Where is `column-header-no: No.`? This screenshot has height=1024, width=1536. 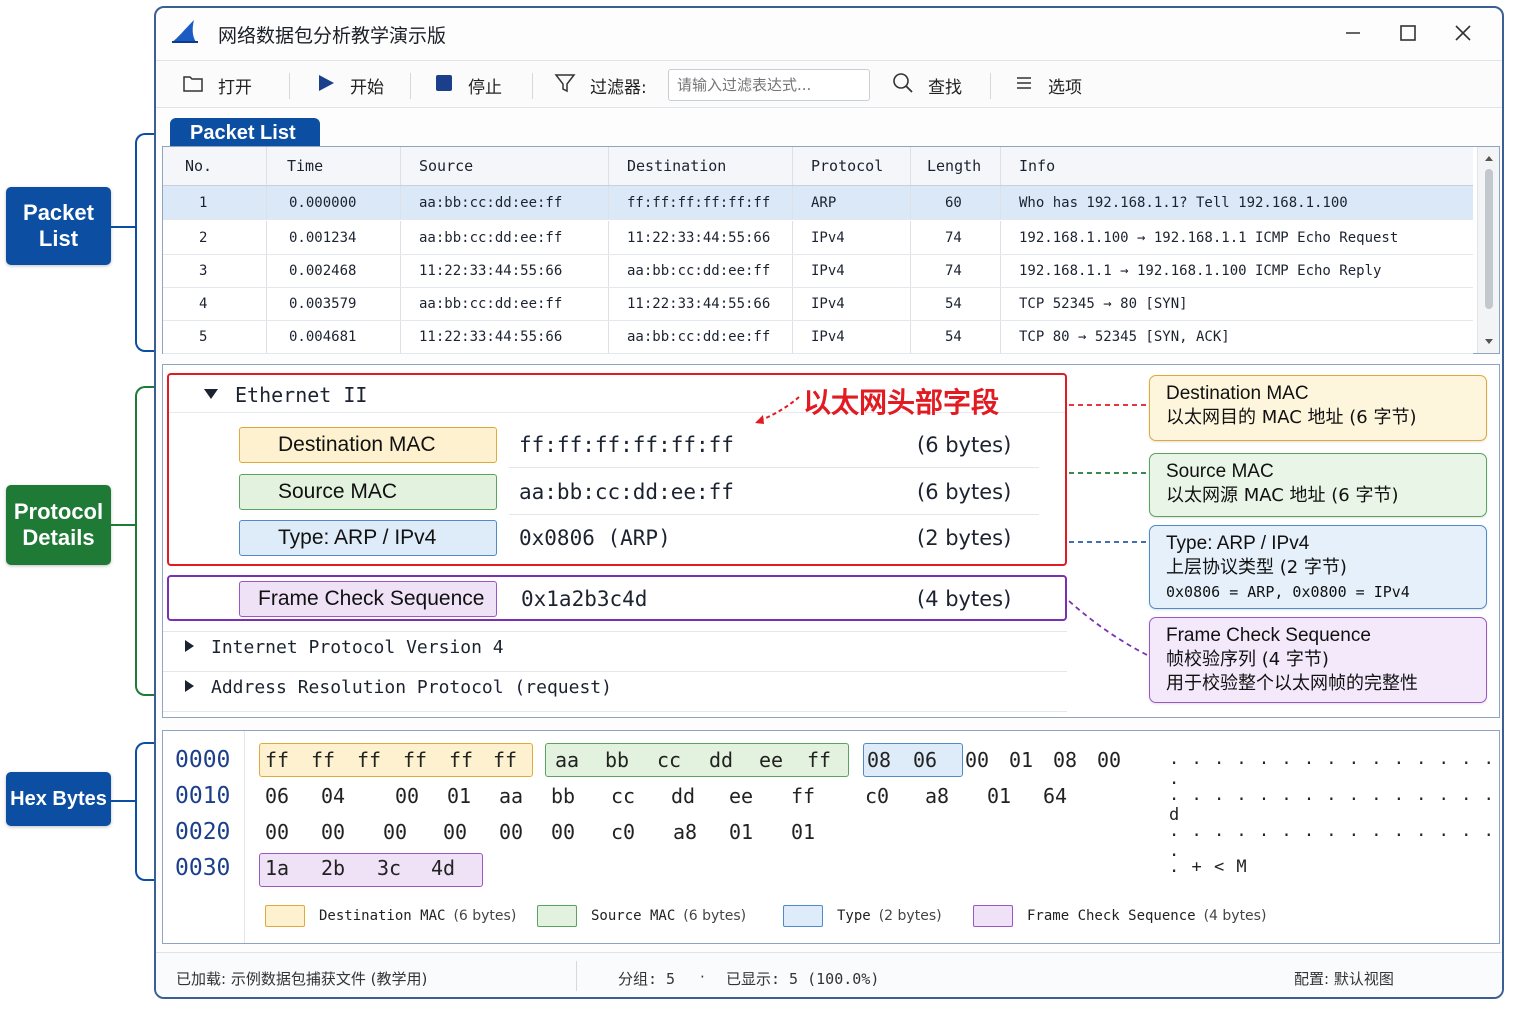 column-header-no: No. is located at coordinates (215, 166).